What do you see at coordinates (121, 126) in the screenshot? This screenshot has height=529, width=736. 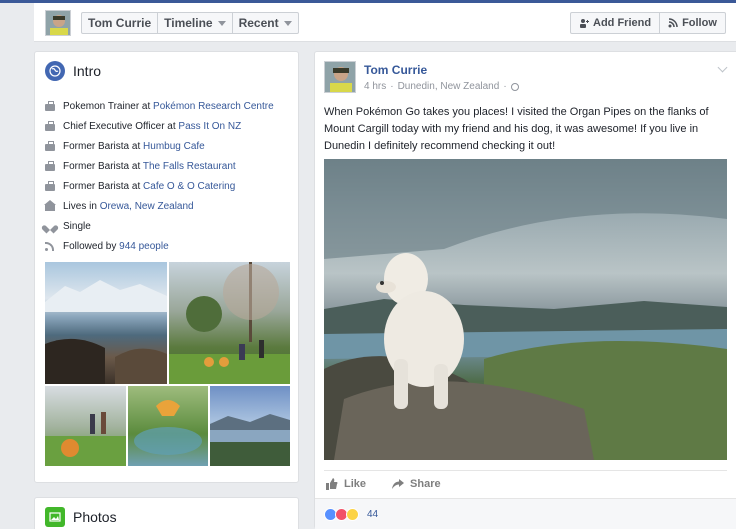 I see `intro-item-prefix: Chief Executive Officer at` at bounding box center [121, 126].